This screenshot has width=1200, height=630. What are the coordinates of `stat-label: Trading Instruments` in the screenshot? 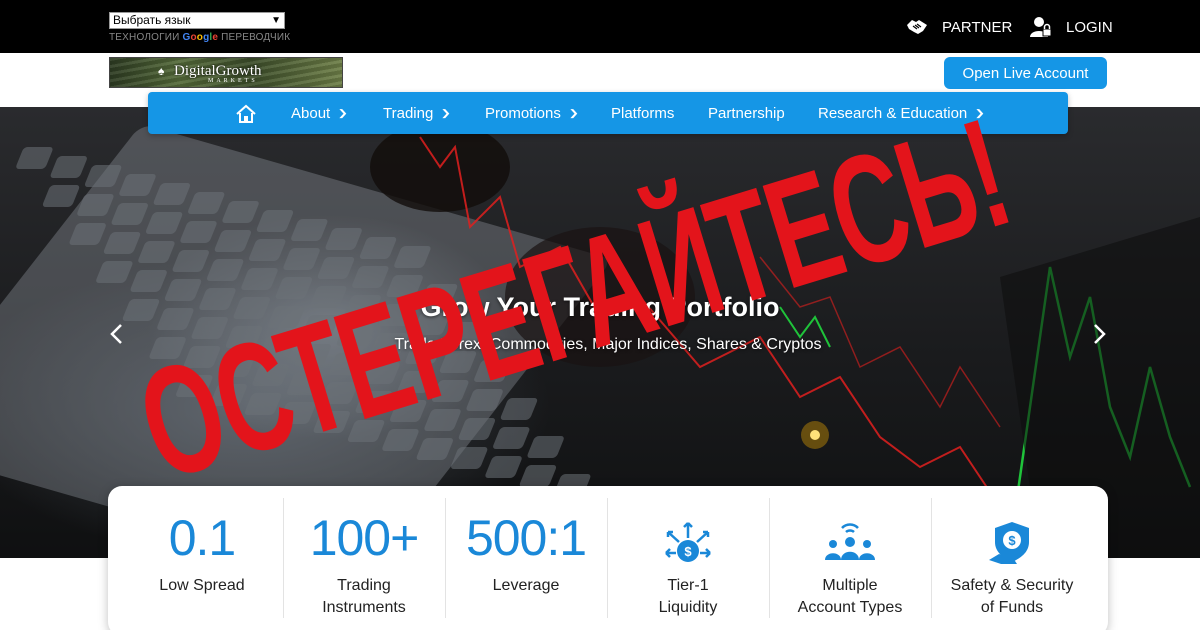 It's located at (364, 596).